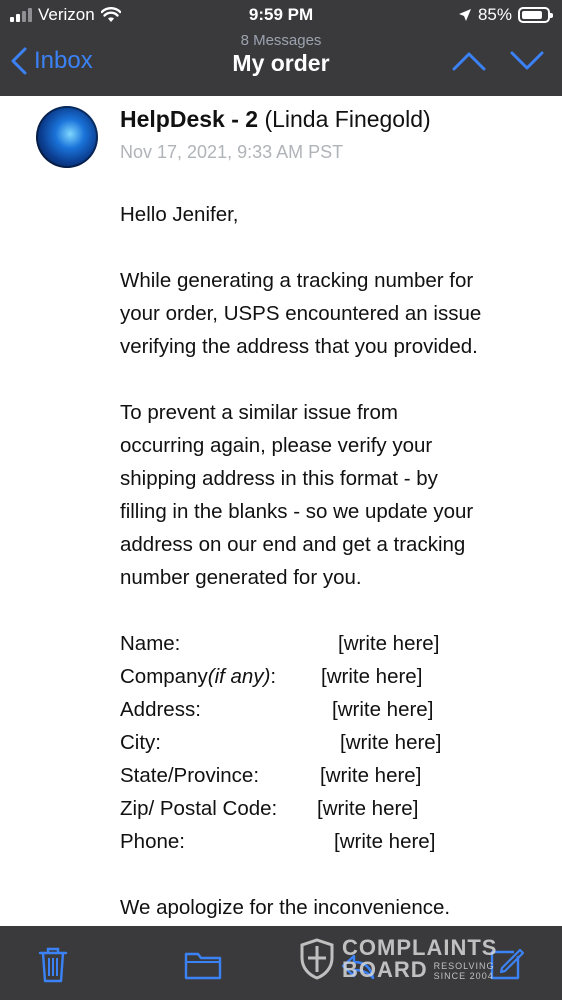 Image resolution: width=562 pixels, height=1000 pixels. I want to click on shield-logo-icon, so click(317, 959).